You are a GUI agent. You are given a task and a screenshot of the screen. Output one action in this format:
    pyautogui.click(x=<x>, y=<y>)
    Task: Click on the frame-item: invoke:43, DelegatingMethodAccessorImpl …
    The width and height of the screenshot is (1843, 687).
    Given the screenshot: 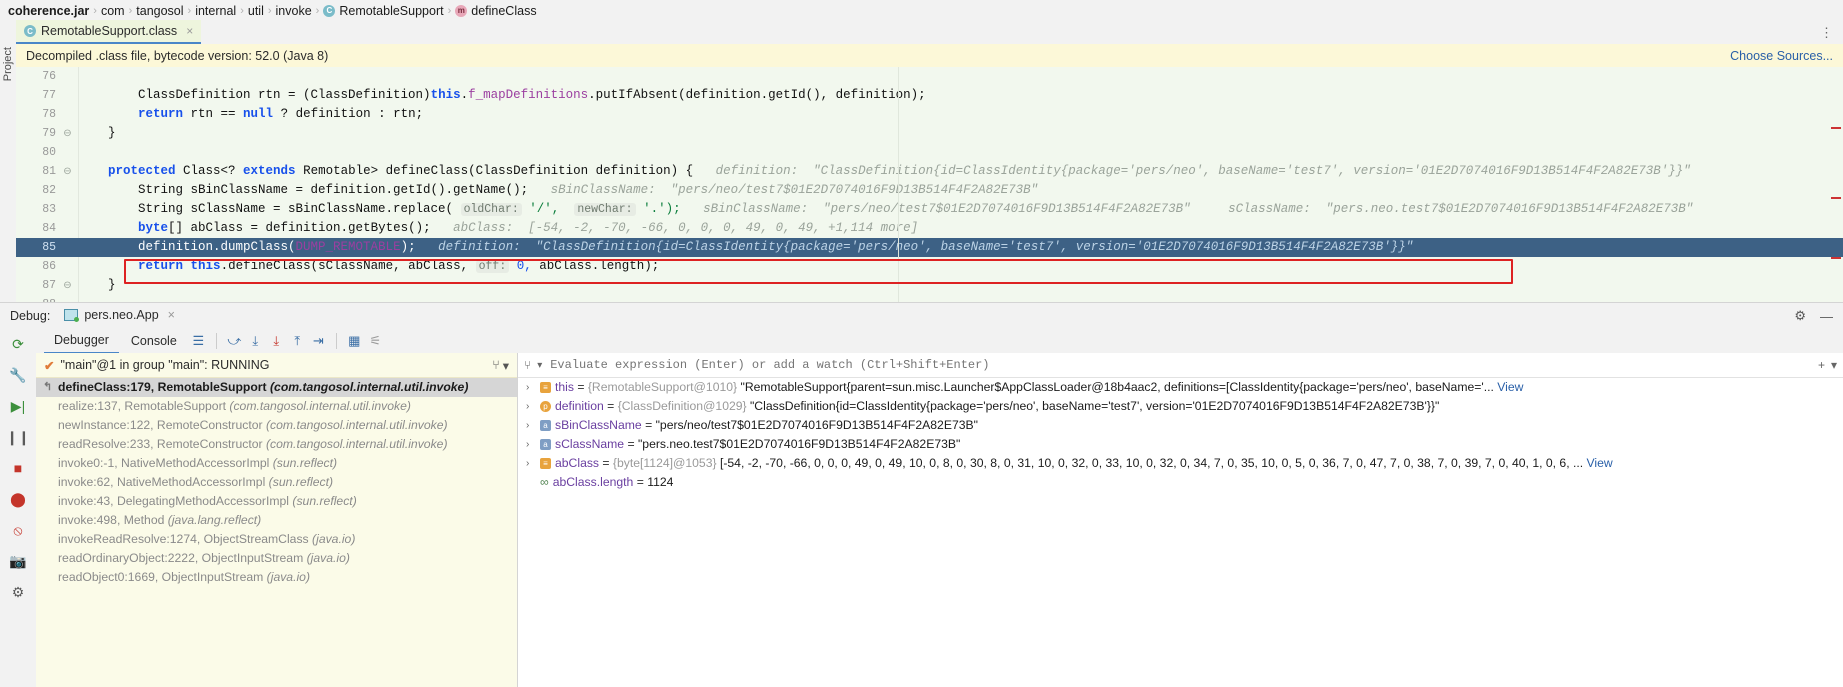 What is the action you would take?
    pyautogui.click(x=276, y=501)
    